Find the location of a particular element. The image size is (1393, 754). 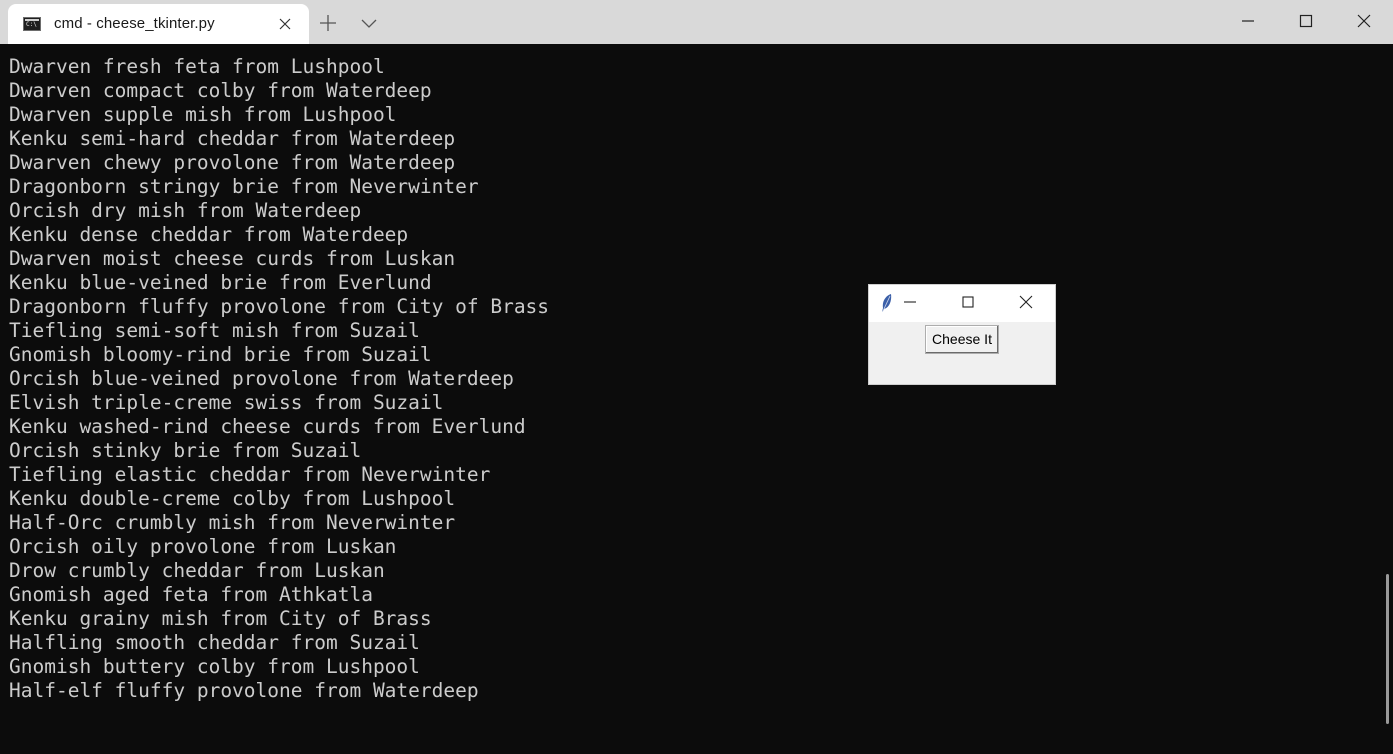

terminal-title-bar: cmd - cheese_tkinter.py is located at coordinates (696, 22).